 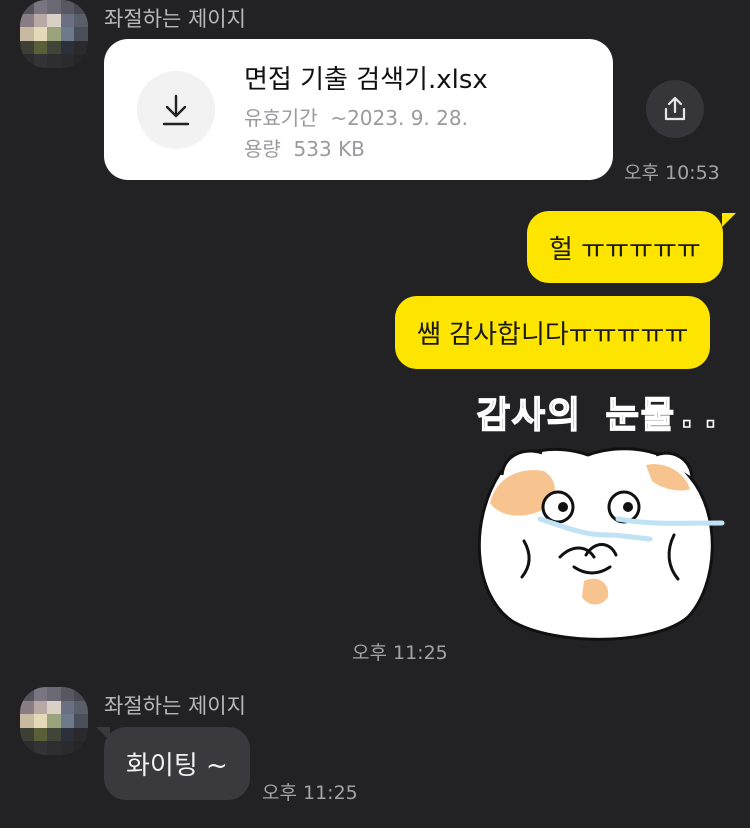 I want to click on share-icon, so click(x=675, y=108).